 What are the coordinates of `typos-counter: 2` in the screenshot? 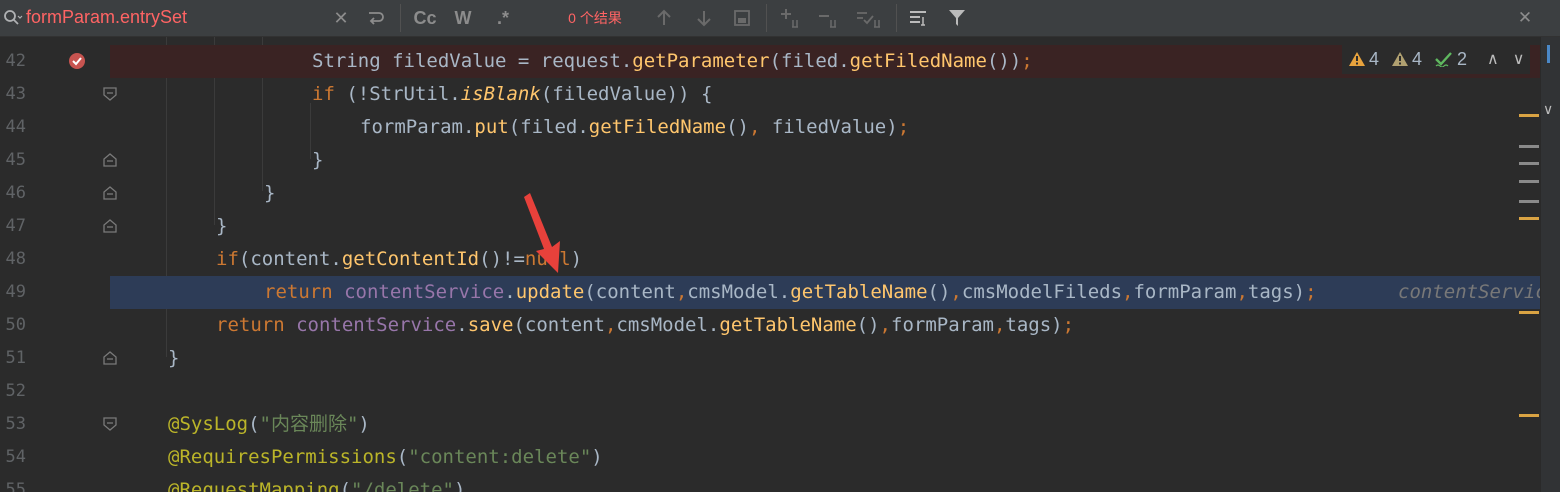 It's located at (1450, 59).